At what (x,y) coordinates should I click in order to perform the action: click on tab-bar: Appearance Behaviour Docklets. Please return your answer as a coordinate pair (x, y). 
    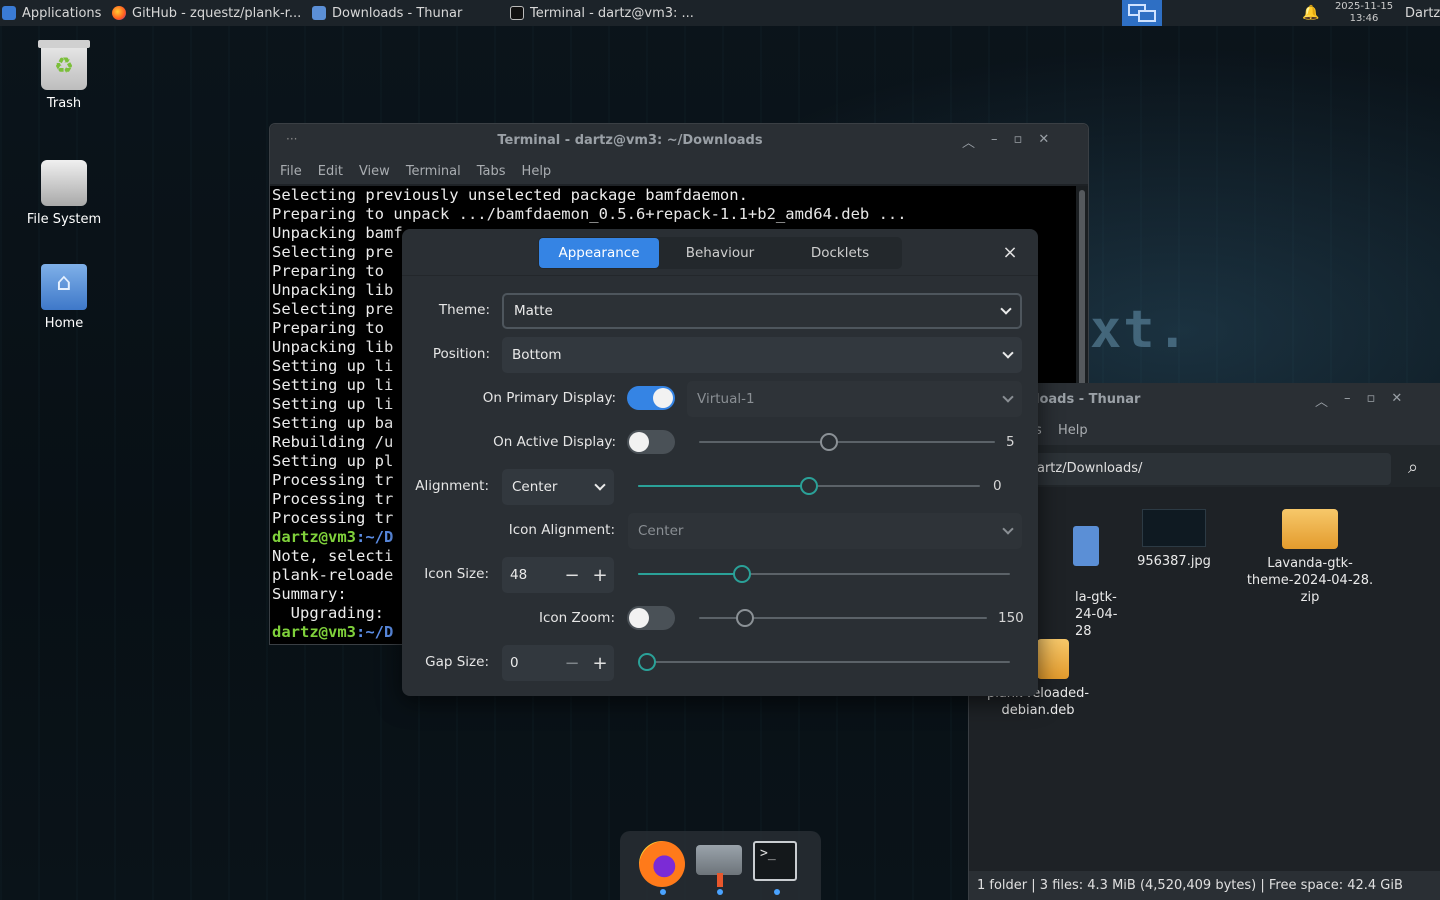
    Looking at the image, I should click on (720, 253).